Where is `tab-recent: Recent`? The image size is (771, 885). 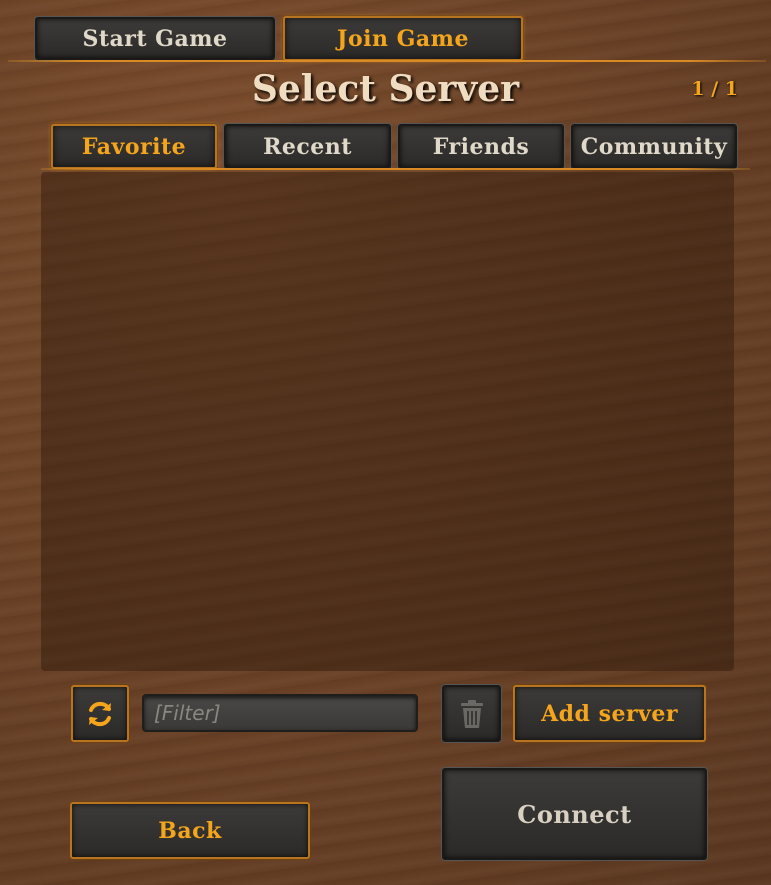 tab-recent: Recent is located at coordinates (307, 146).